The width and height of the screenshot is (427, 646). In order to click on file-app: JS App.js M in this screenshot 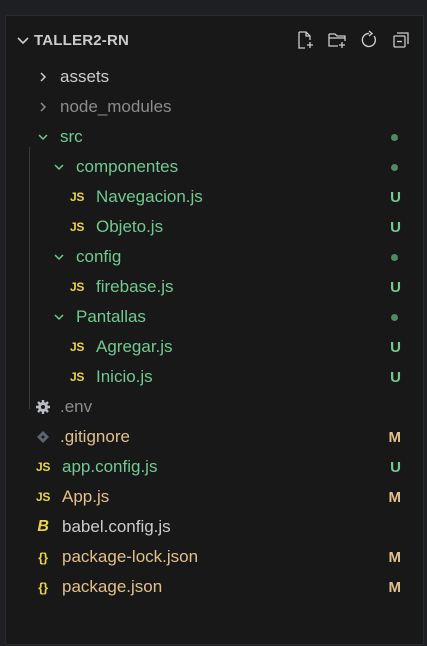, I will do `click(214, 497)`.